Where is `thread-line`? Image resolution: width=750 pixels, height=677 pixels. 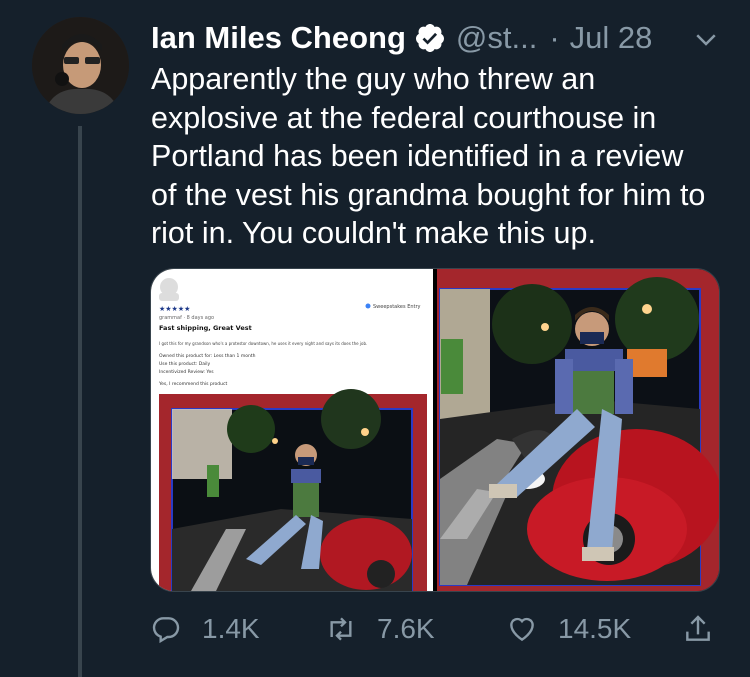
thread-line is located at coordinates (80, 401).